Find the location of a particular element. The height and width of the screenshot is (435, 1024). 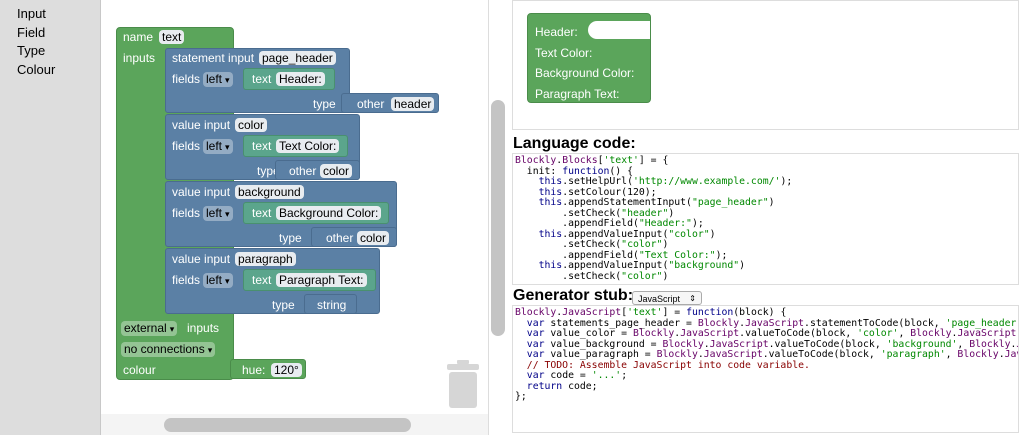

type-label-3: type is located at coordinates (290, 238).